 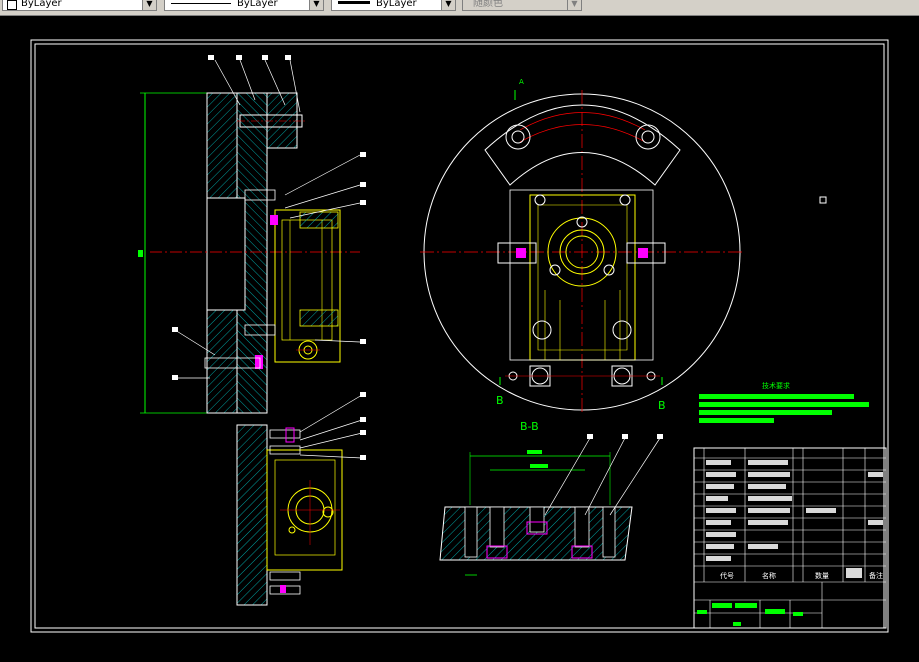 I want to click on plotstyle-combo: 随颜色 ▼, so click(x=522, y=5).